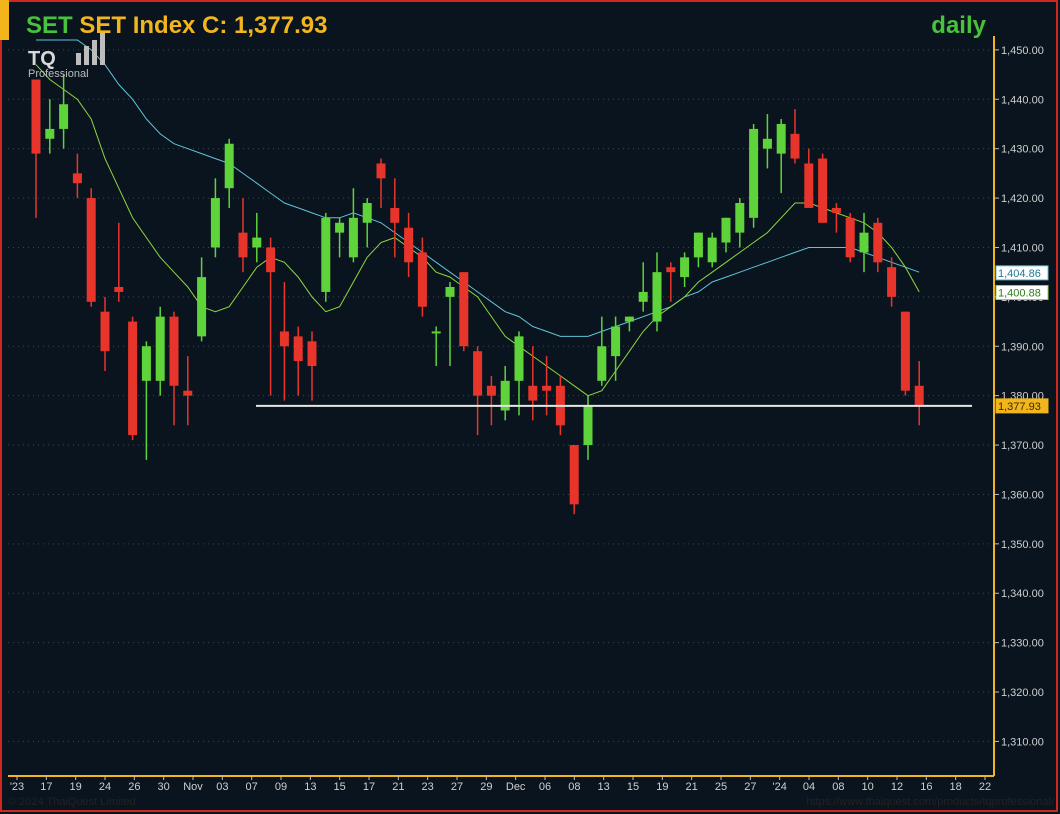 The image size is (1060, 814). Describe the element at coordinates (516, 787) in the screenshot. I see `x-tick-label: Dec` at that location.